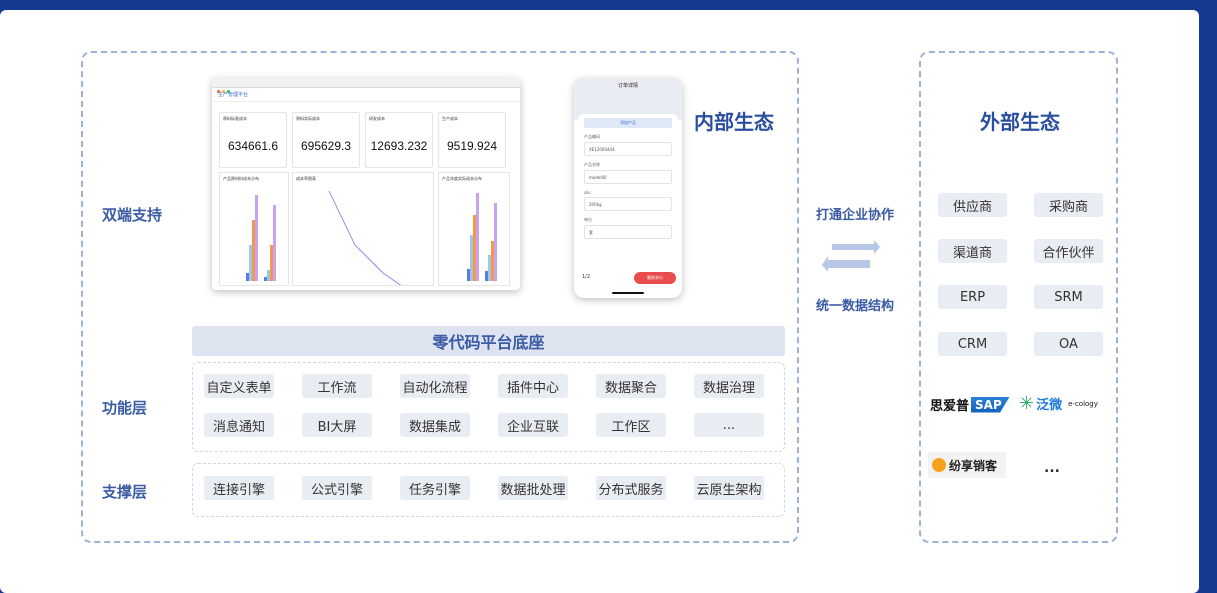 This screenshot has height=593, width=1217. I want to click on sap-badge: SAP, so click(990, 404).